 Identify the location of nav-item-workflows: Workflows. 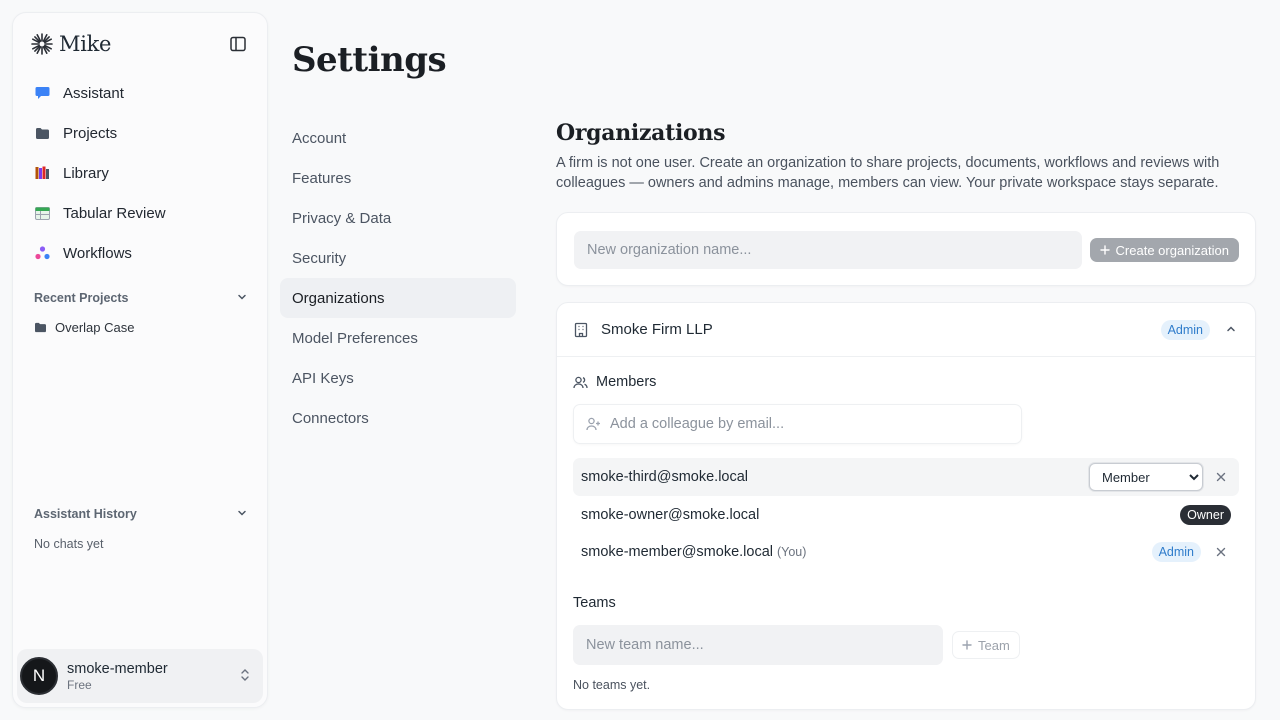
(141, 253).